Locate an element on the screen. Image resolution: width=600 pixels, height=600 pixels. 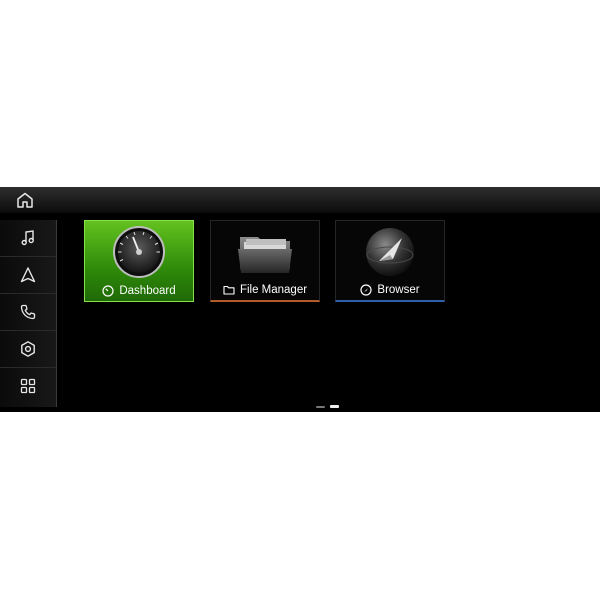
sidebar-item-music is located at coordinates (28, 238).